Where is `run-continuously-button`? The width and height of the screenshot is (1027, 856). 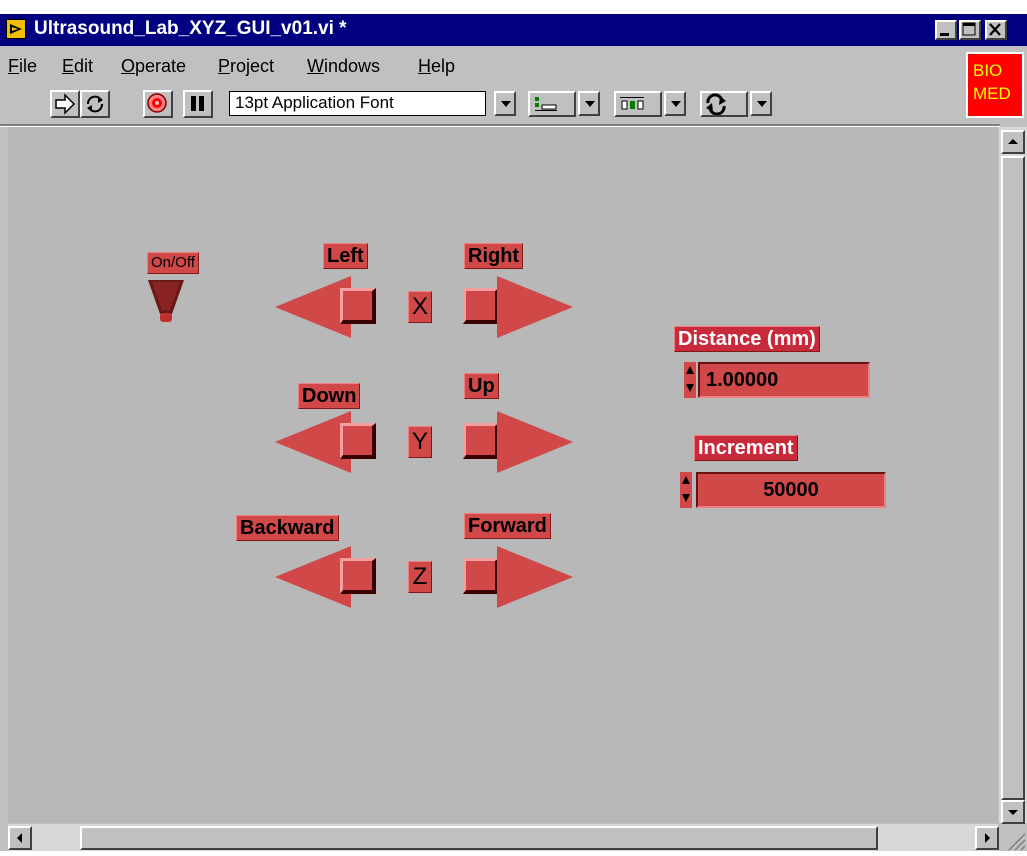
run-continuously-button is located at coordinates (95, 104).